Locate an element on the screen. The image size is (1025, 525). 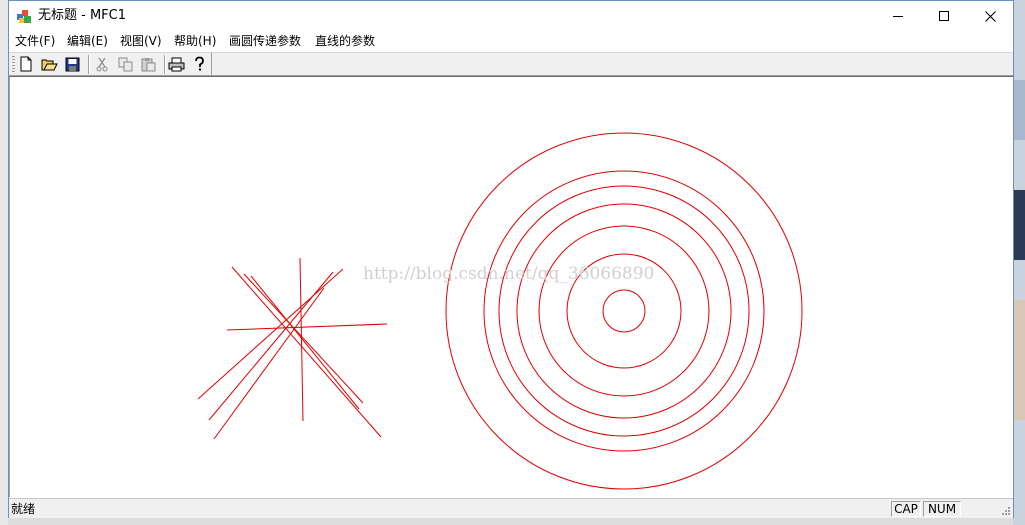
background-desktop-right is located at coordinates (1019, 262).